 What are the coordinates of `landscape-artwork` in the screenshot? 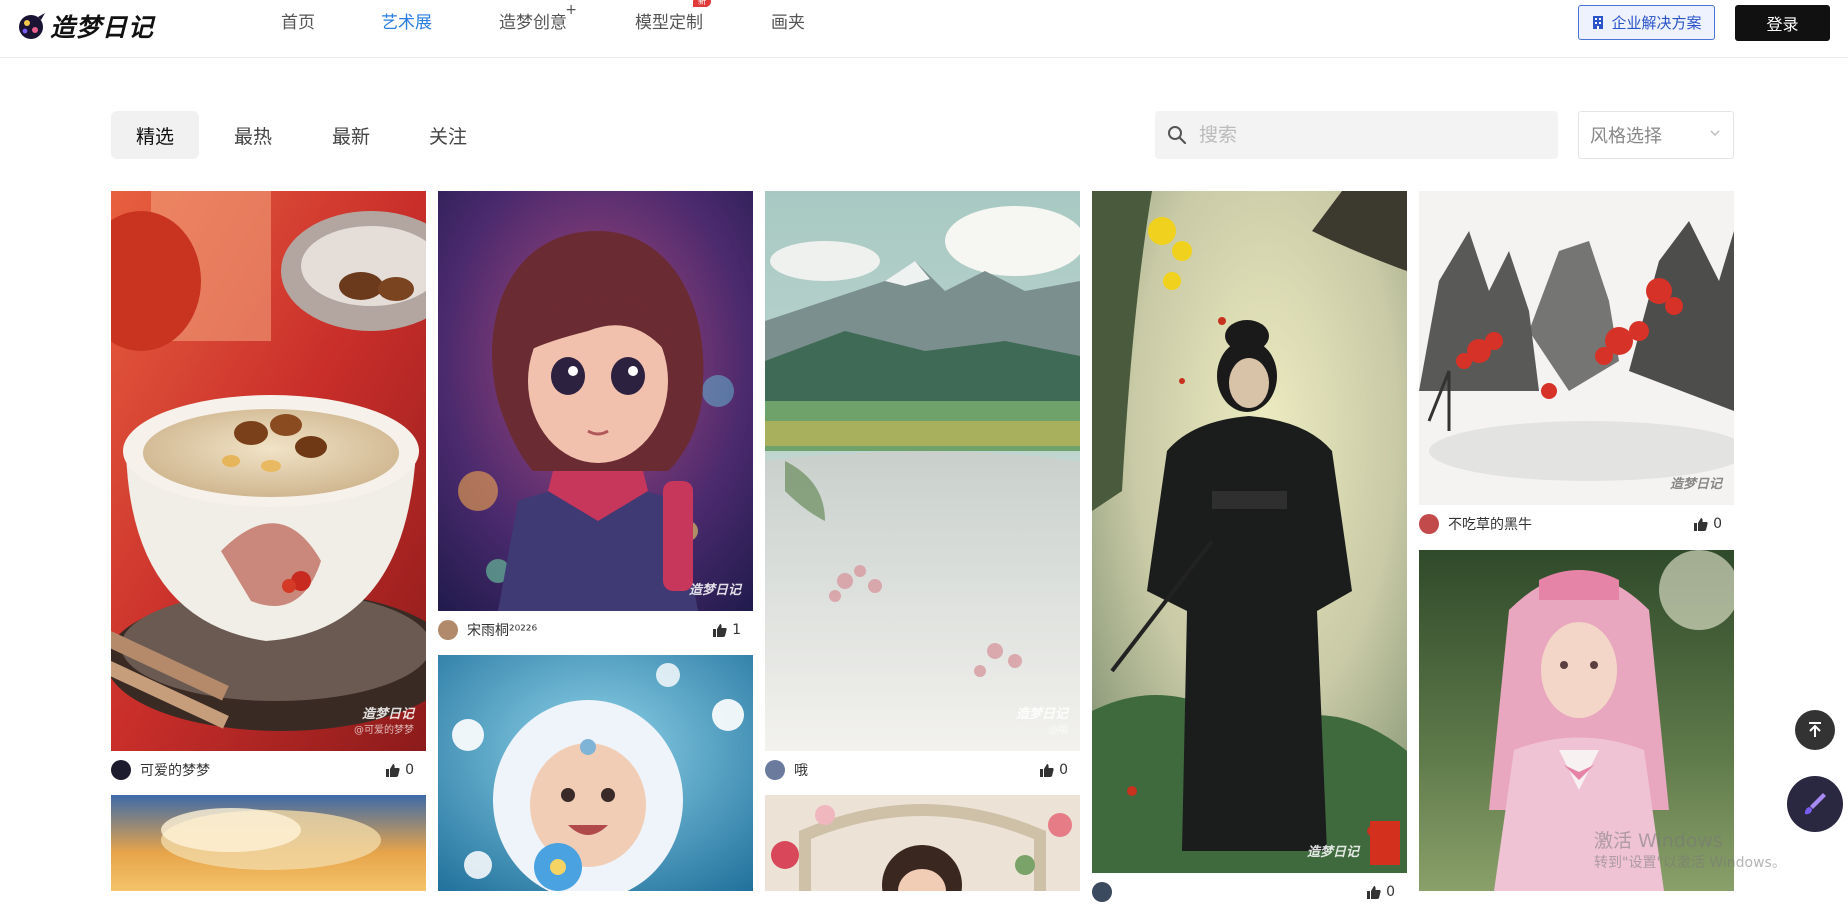 It's located at (922, 471).